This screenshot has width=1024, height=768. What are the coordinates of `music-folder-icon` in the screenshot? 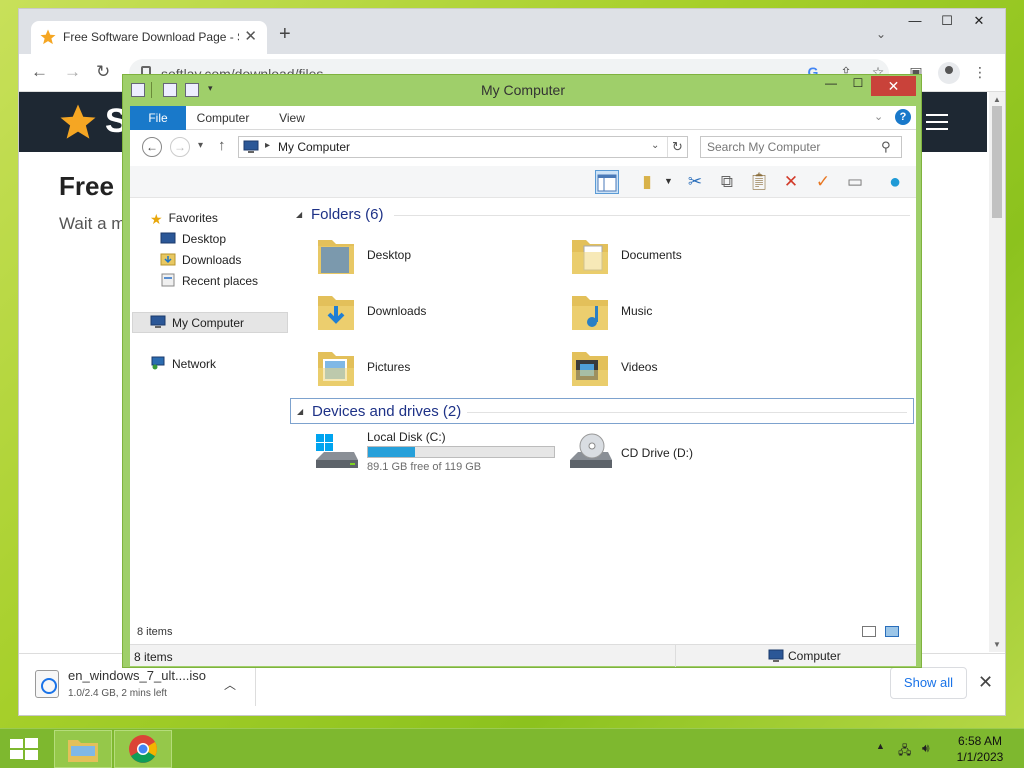 It's located at (590, 313).